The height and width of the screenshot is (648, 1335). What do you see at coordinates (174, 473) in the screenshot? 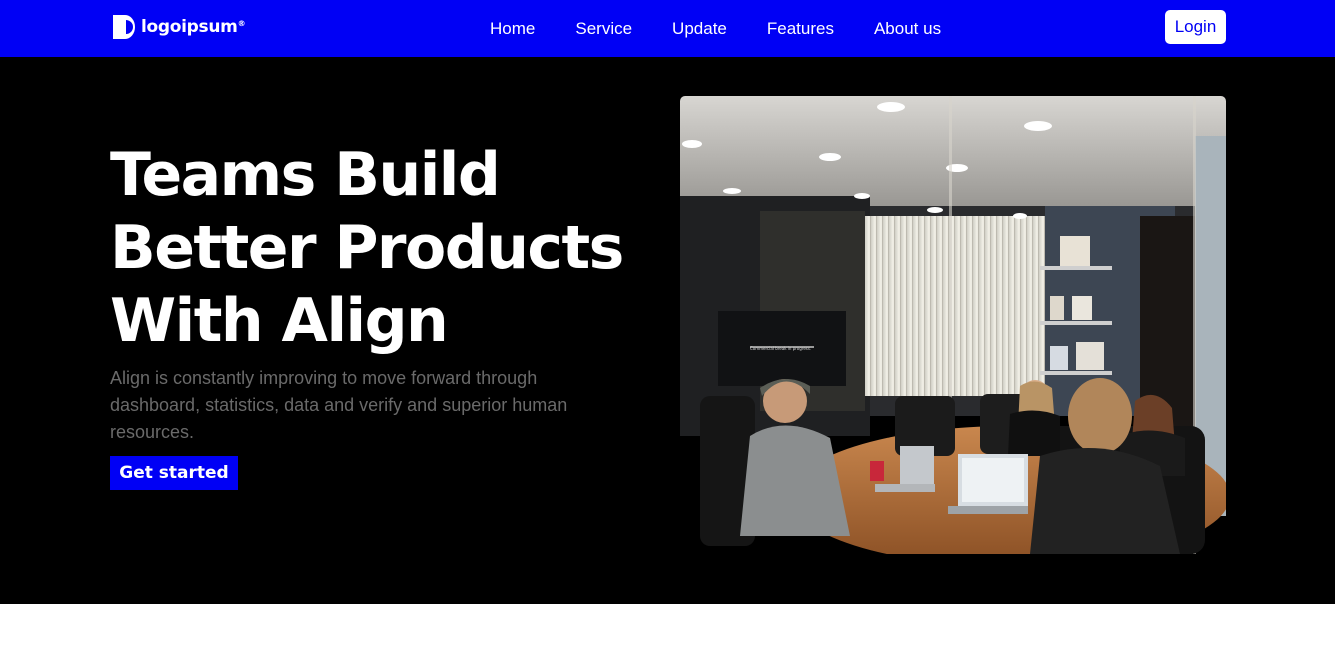
I see `get-started-button: Get started` at bounding box center [174, 473].